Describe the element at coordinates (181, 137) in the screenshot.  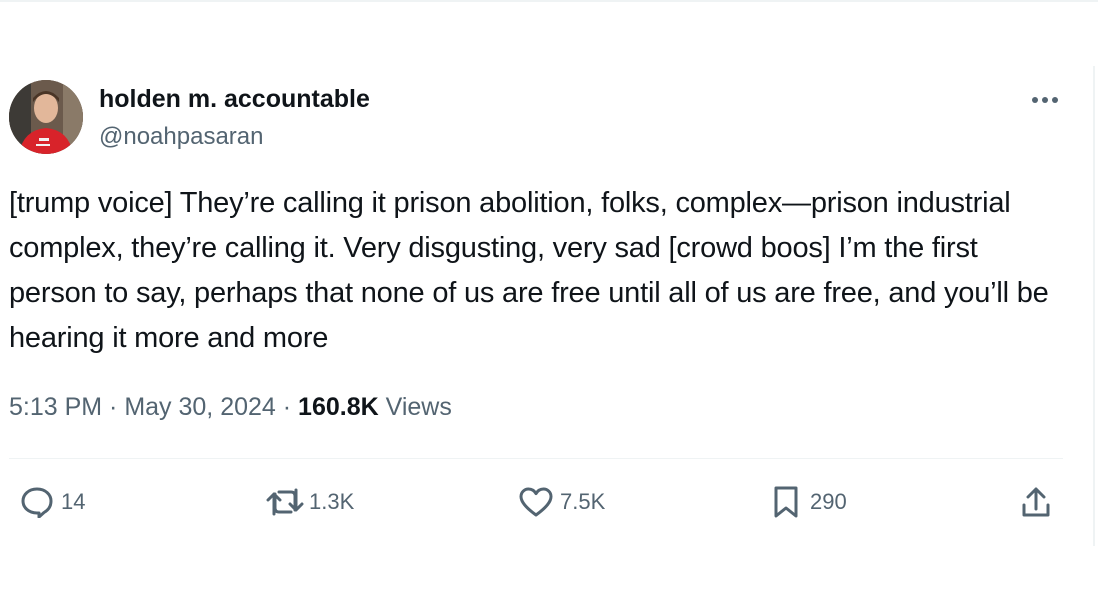
I see `author-handle: @noahpasaran` at that location.